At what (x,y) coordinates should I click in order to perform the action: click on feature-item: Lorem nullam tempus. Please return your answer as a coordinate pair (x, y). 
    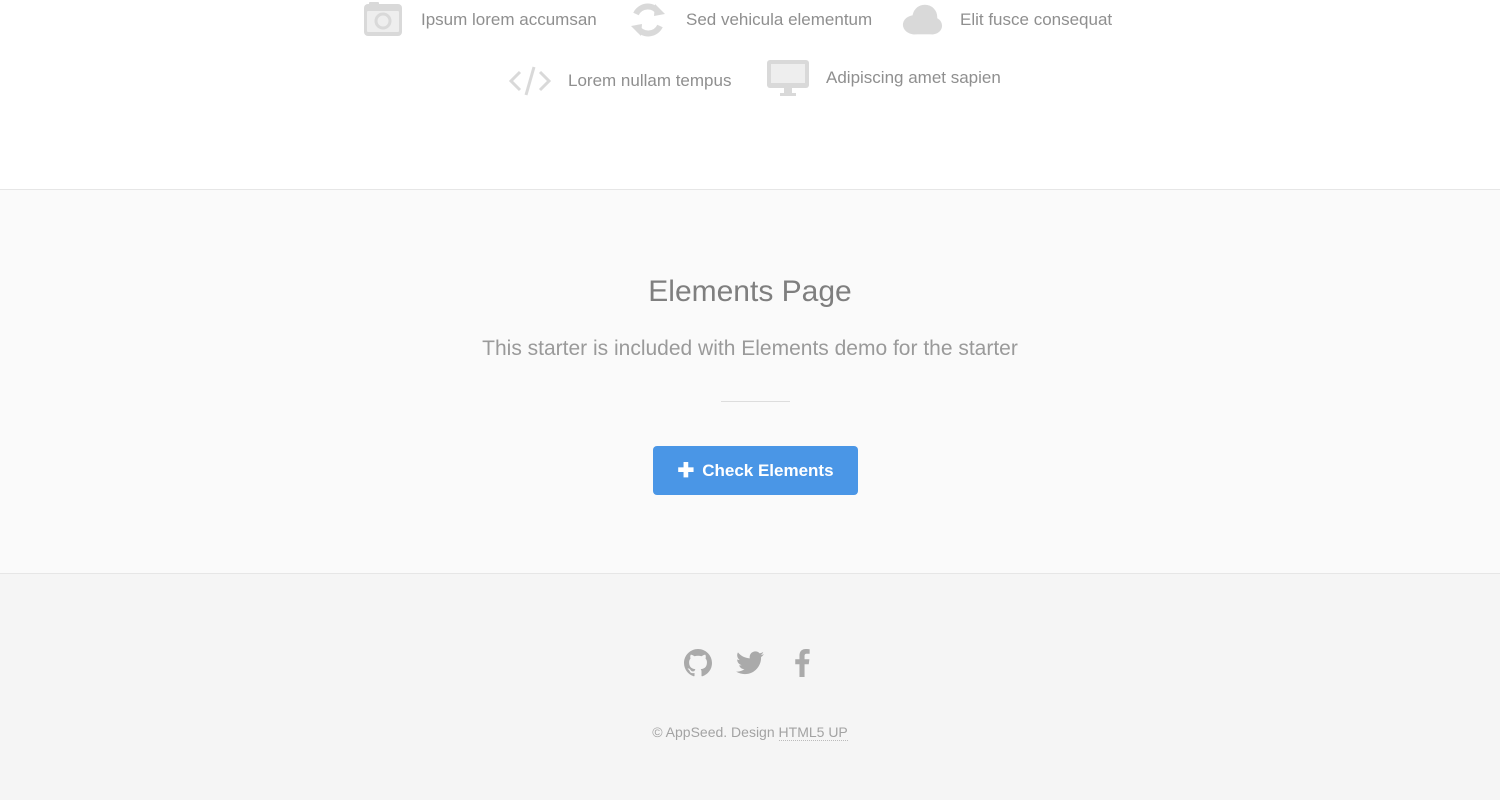
    Looking at the image, I should click on (620, 81).